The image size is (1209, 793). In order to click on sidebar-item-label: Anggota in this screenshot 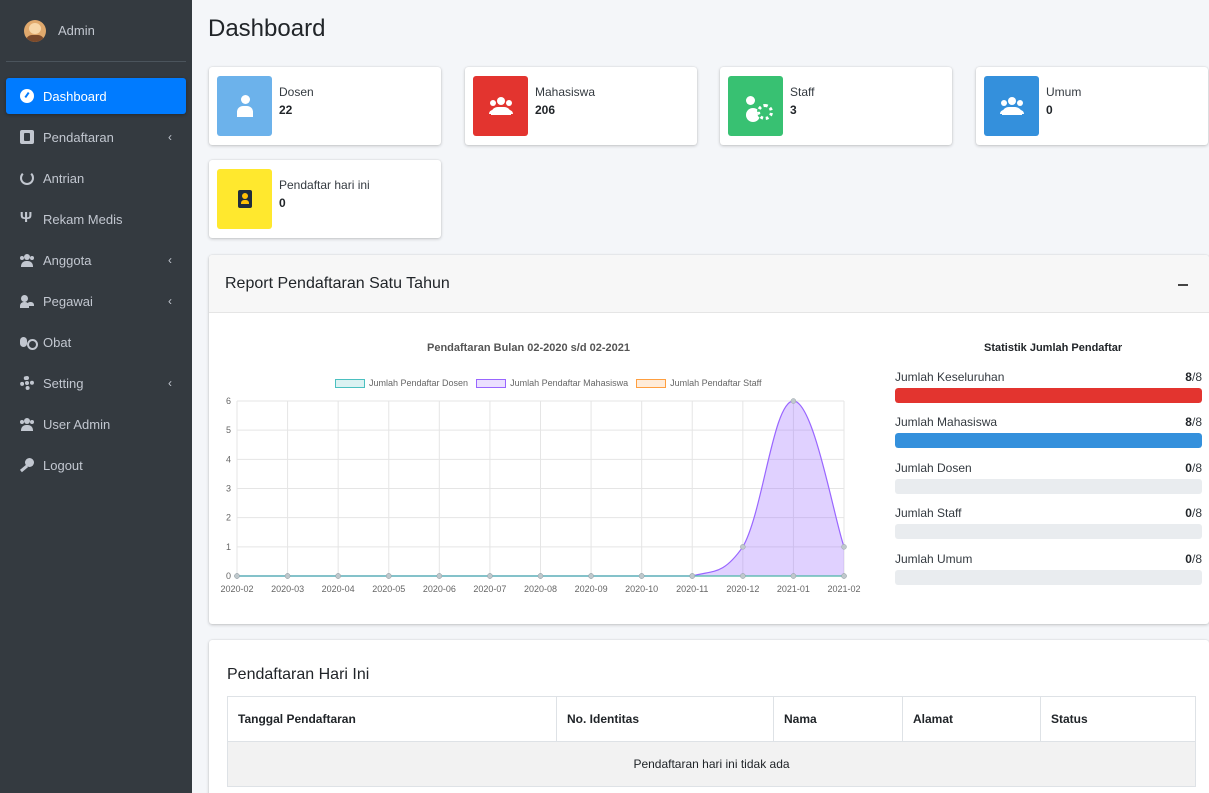, I will do `click(67, 260)`.